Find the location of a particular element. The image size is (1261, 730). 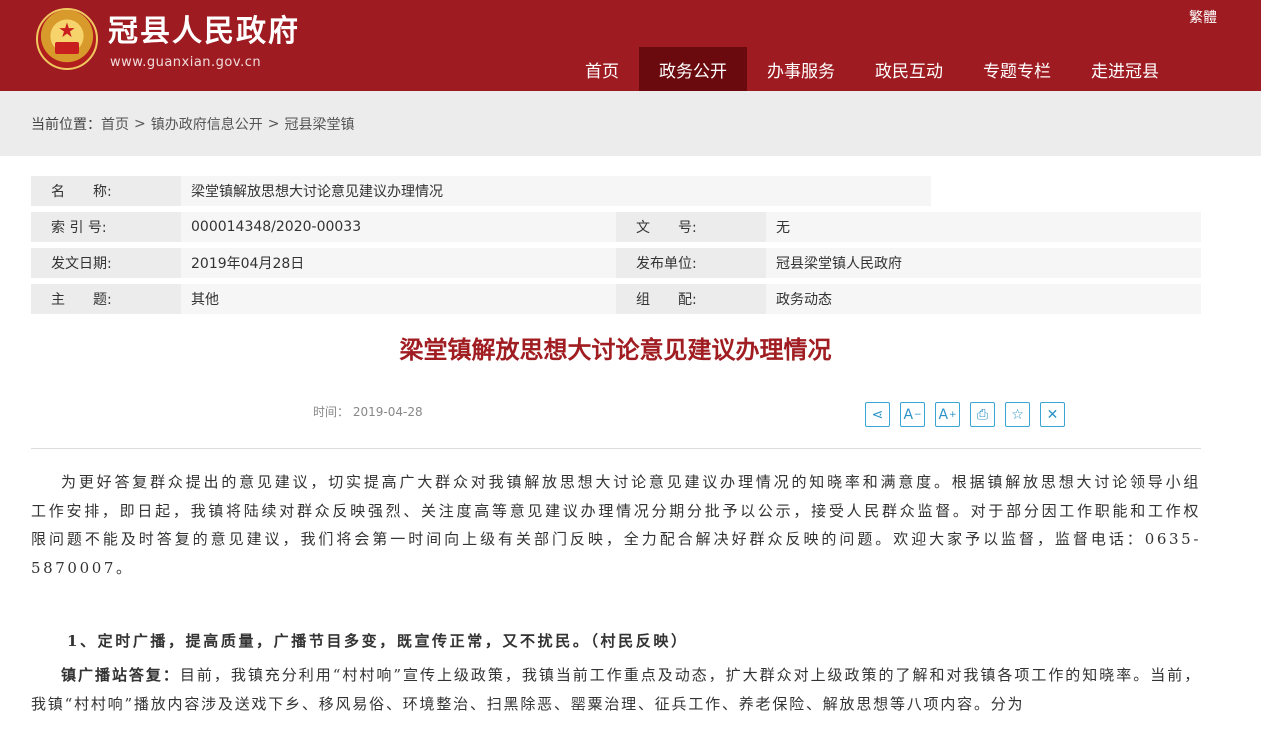

info-row-index: 索 引 号: 000014348/2020-00033 文 号: 无 is located at coordinates (616, 227).